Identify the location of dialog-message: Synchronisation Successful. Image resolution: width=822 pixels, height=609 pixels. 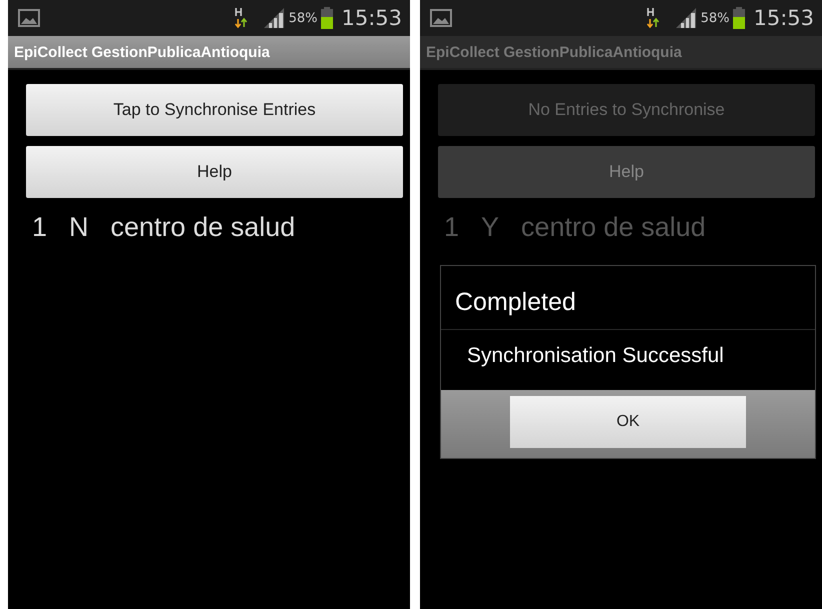
(595, 356).